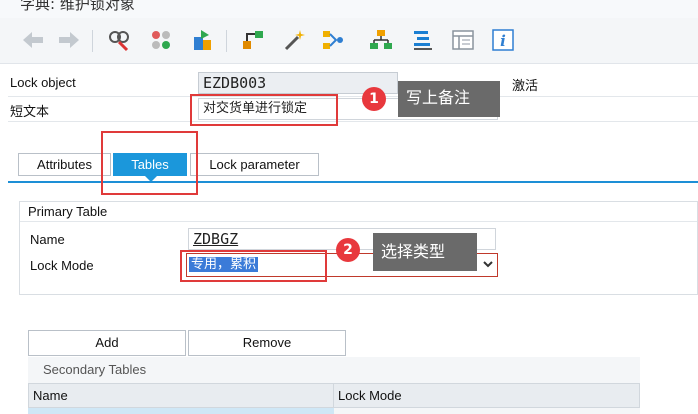  Describe the element at coordinates (62, 265) in the screenshot. I see `lock-mode-label: Lock Mode` at that location.